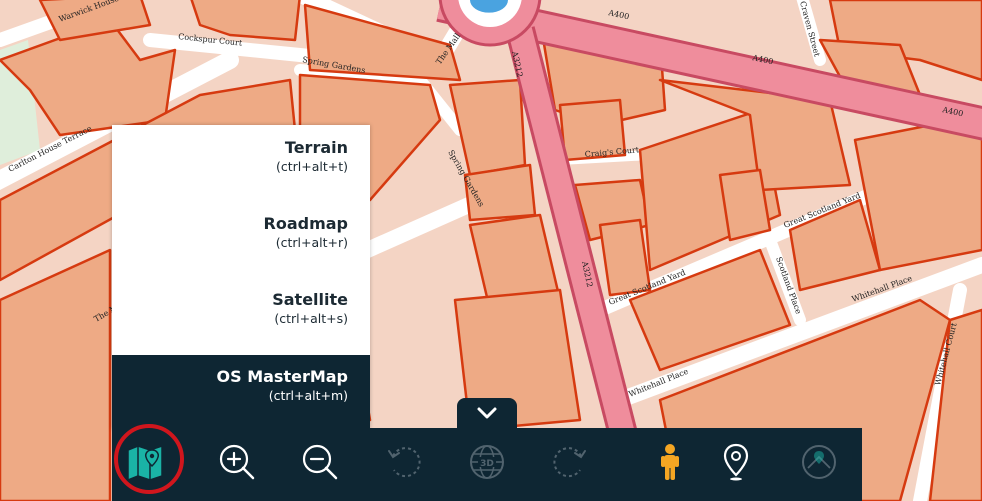 The height and width of the screenshot is (501, 982). What do you see at coordinates (241, 251) in the screenshot?
I see `map-type-roadmap: Roadmap (ctrl+alt+r)` at bounding box center [241, 251].